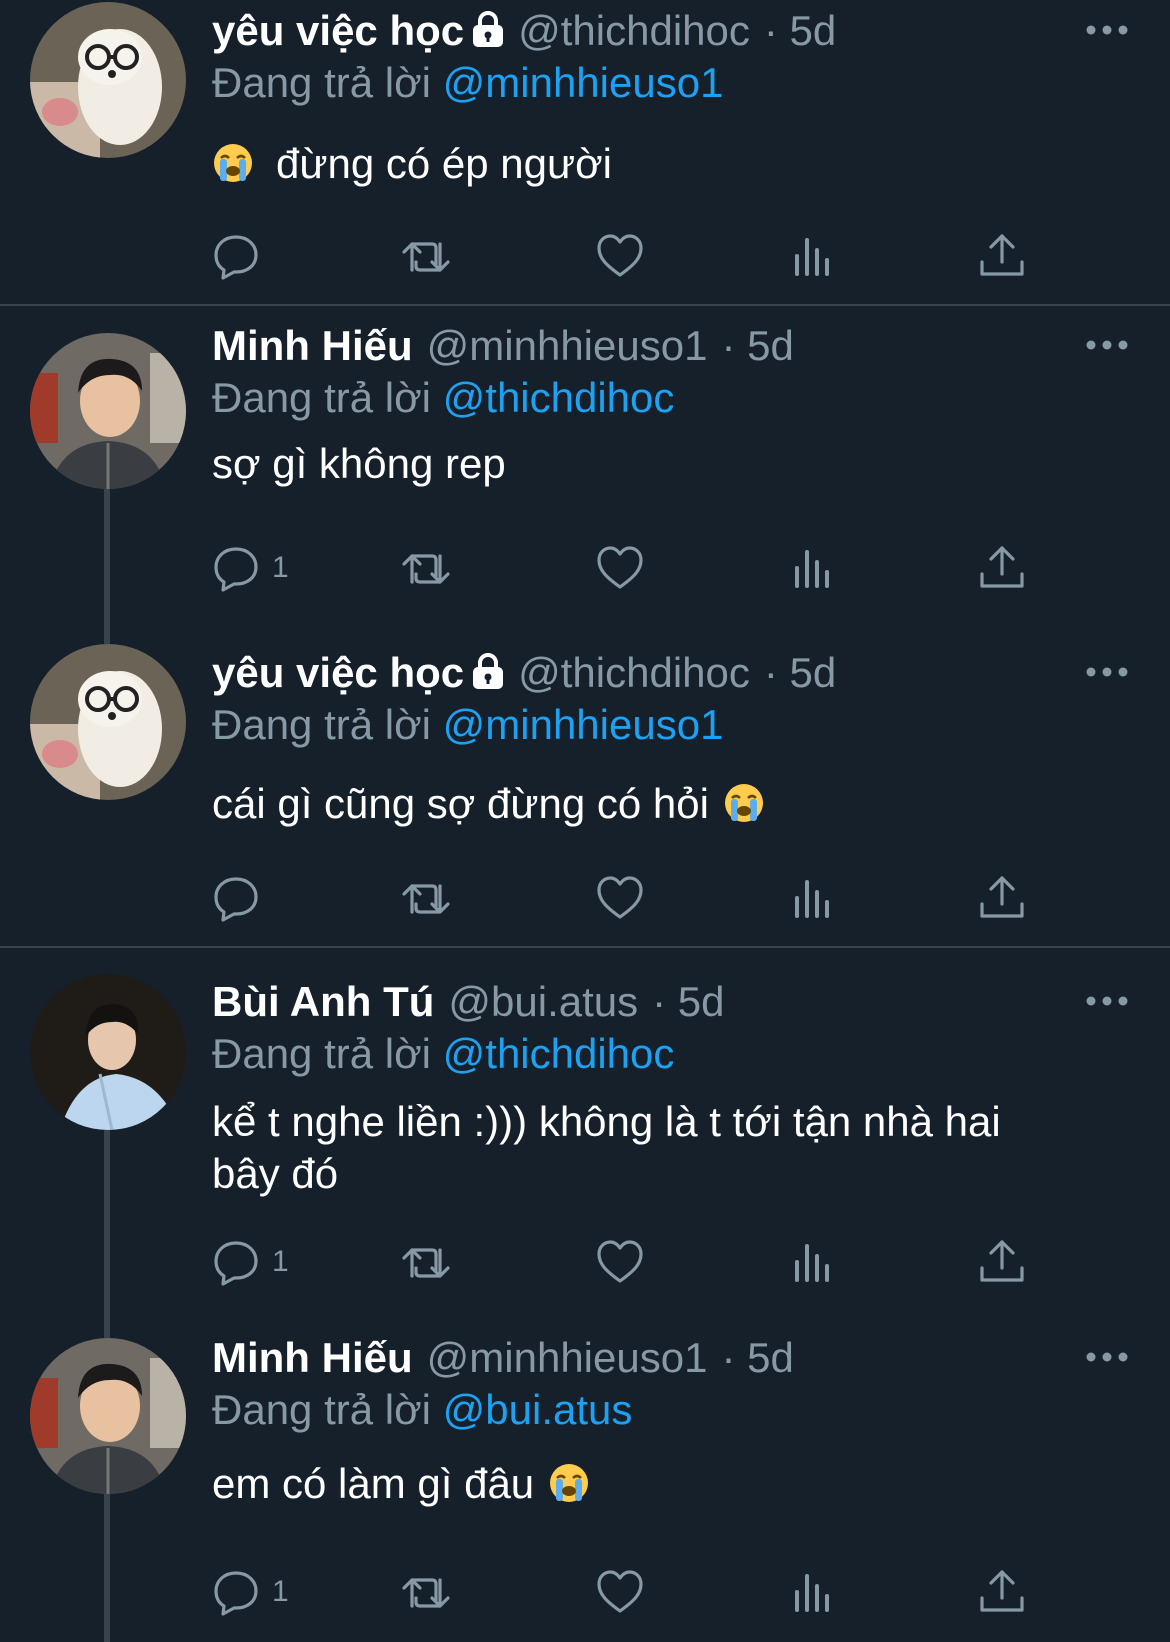  I want to click on tweet-text-content: cái gì cũng sợ đừng có hỏi, so click(460, 803).